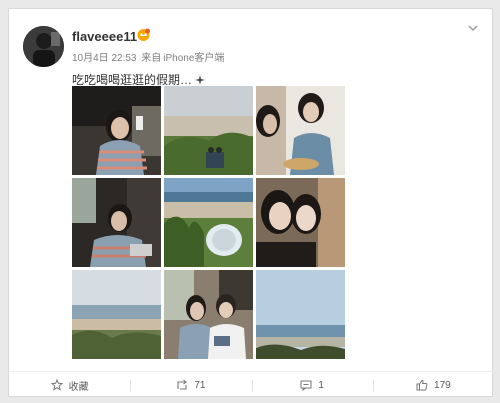 This screenshot has height=403, width=500. What do you see at coordinates (182, 384) in the screenshot?
I see `repost-icon` at bounding box center [182, 384].